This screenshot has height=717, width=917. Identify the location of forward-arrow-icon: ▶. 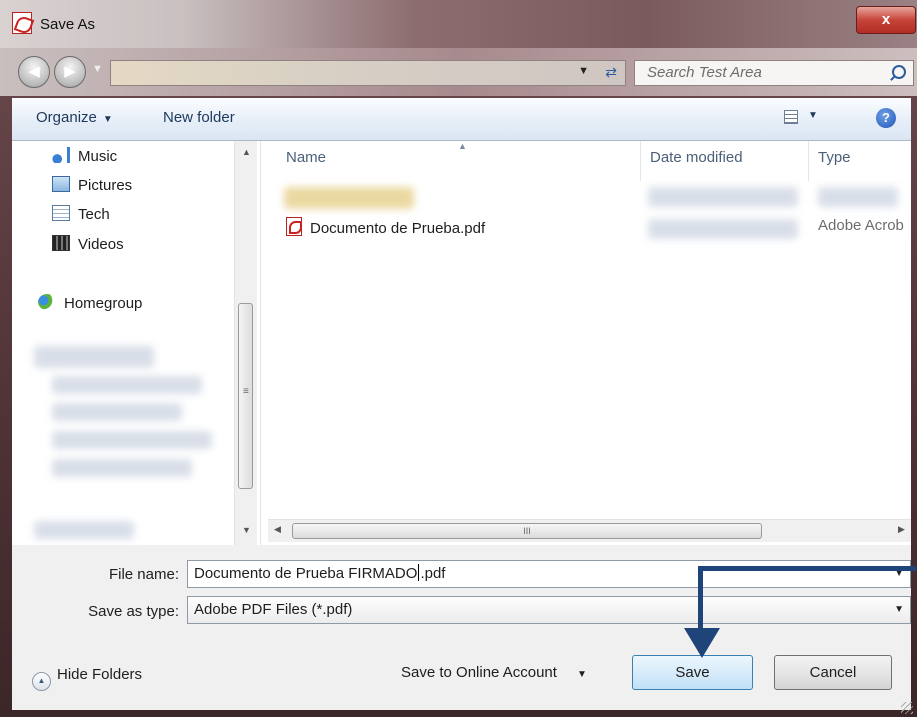
(70, 71).